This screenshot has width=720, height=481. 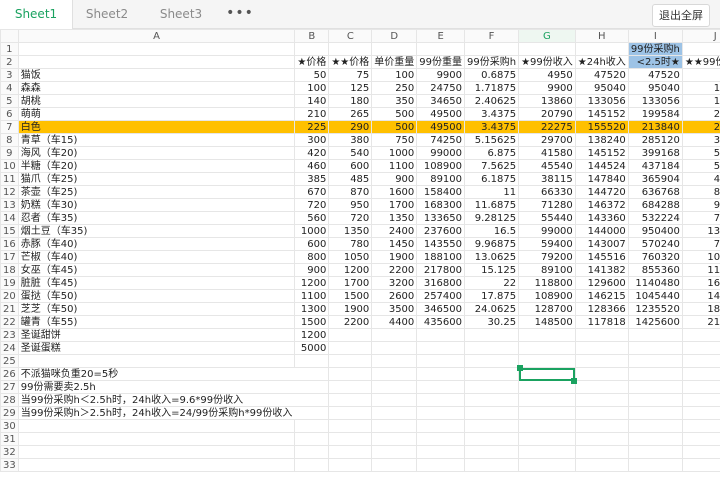 I want to click on cell-j3: 7425, so click(x=700, y=75).